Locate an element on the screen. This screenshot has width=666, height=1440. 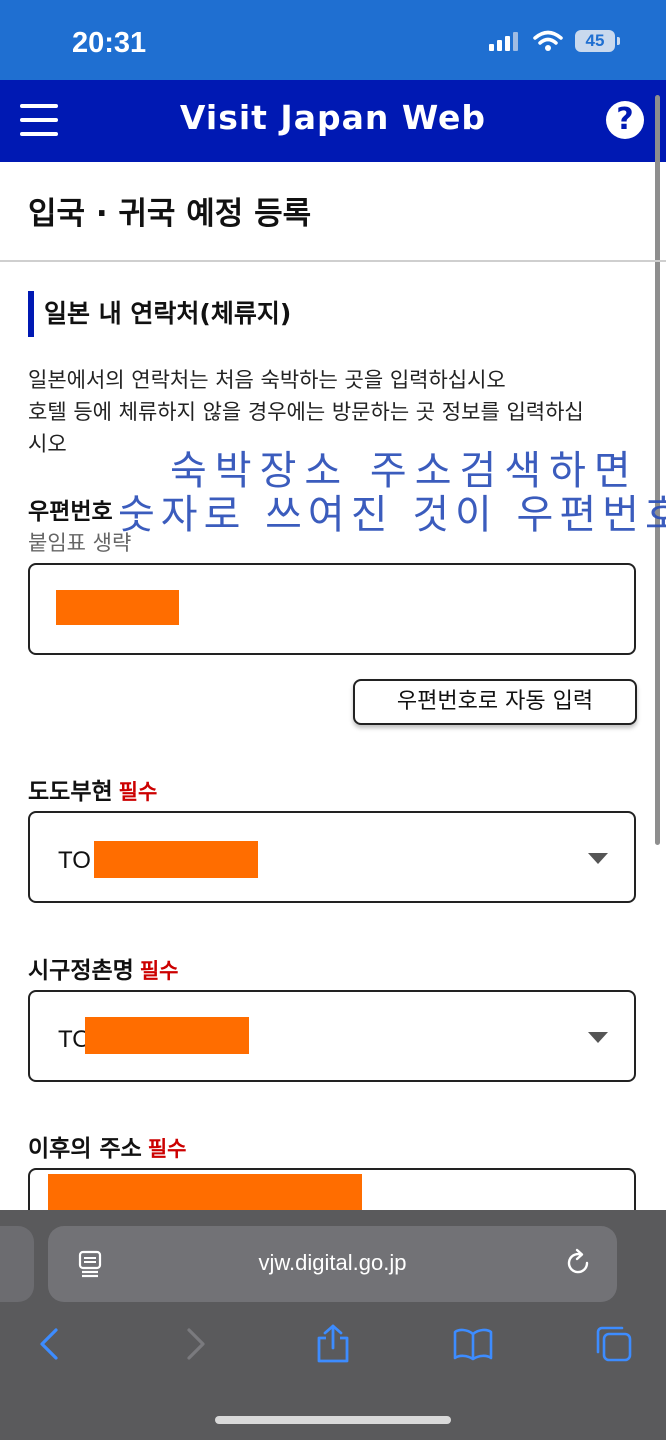
battery-icon: 45 is located at coordinates (597, 41).